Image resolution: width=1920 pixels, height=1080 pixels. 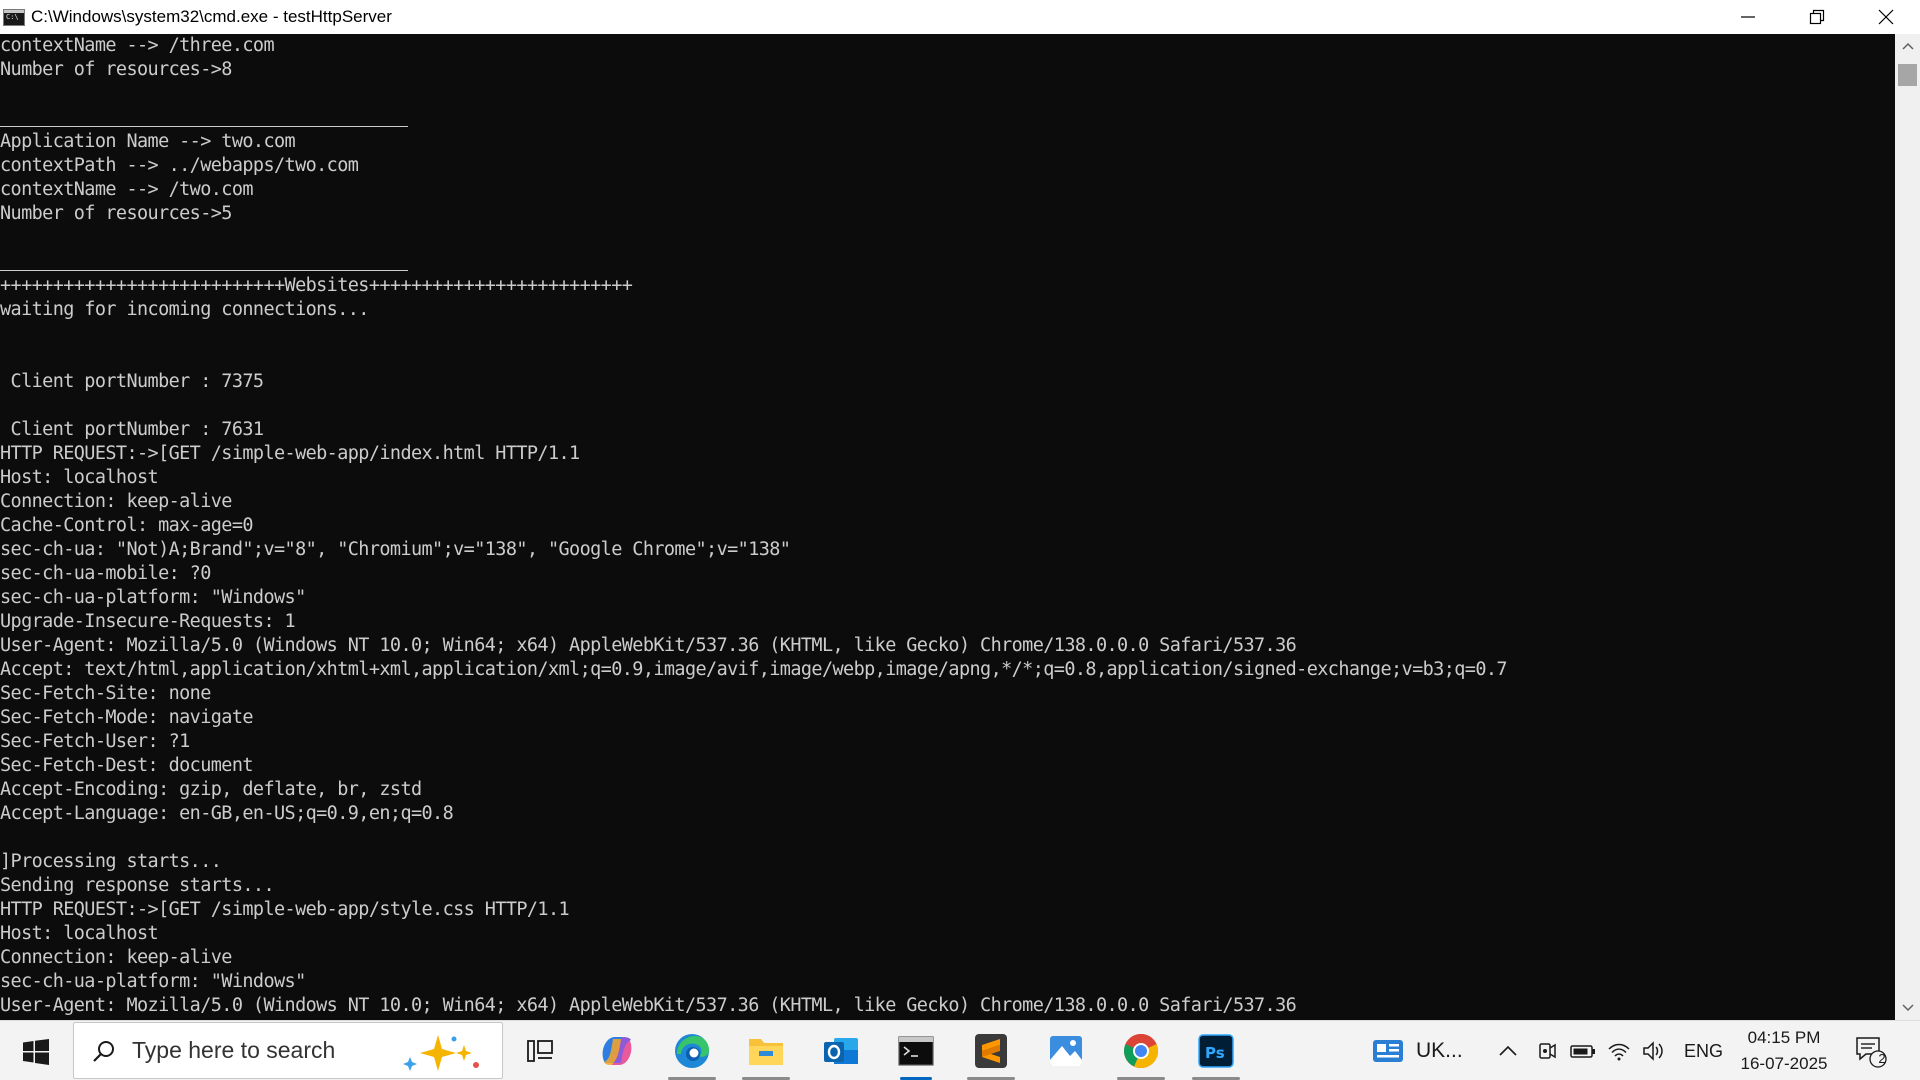 I want to click on copilot-icon, so click(x=617, y=1051).